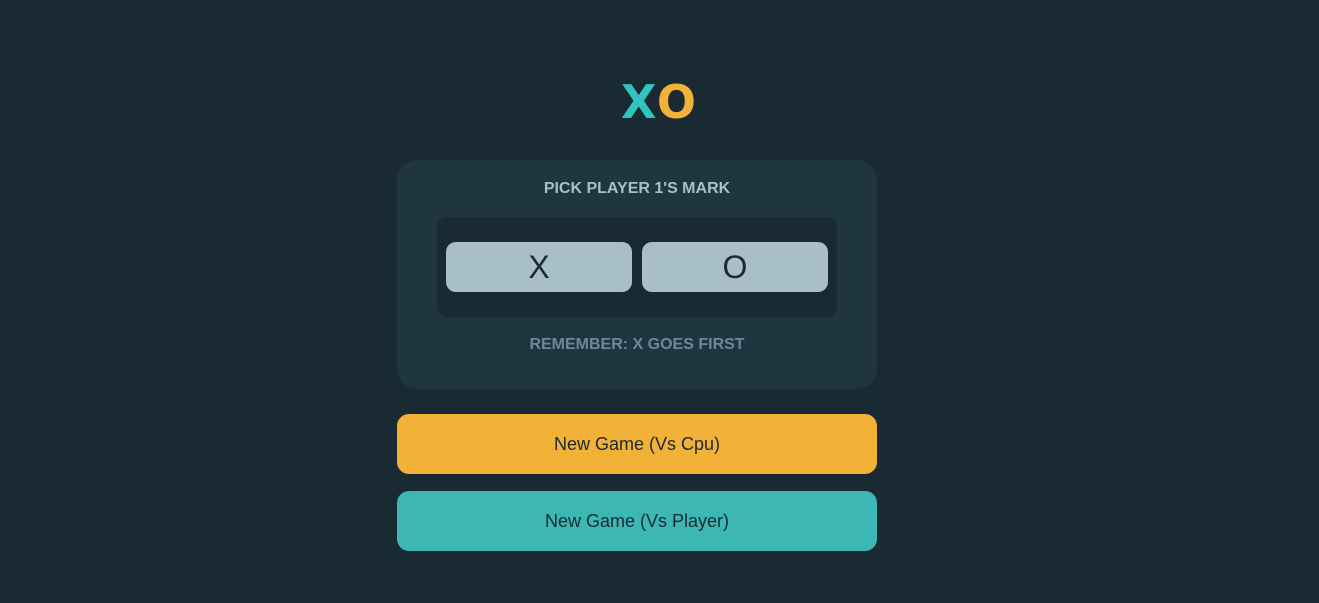  Describe the element at coordinates (539, 267) in the screenshot. I see `mark-x-button: X` at that location.